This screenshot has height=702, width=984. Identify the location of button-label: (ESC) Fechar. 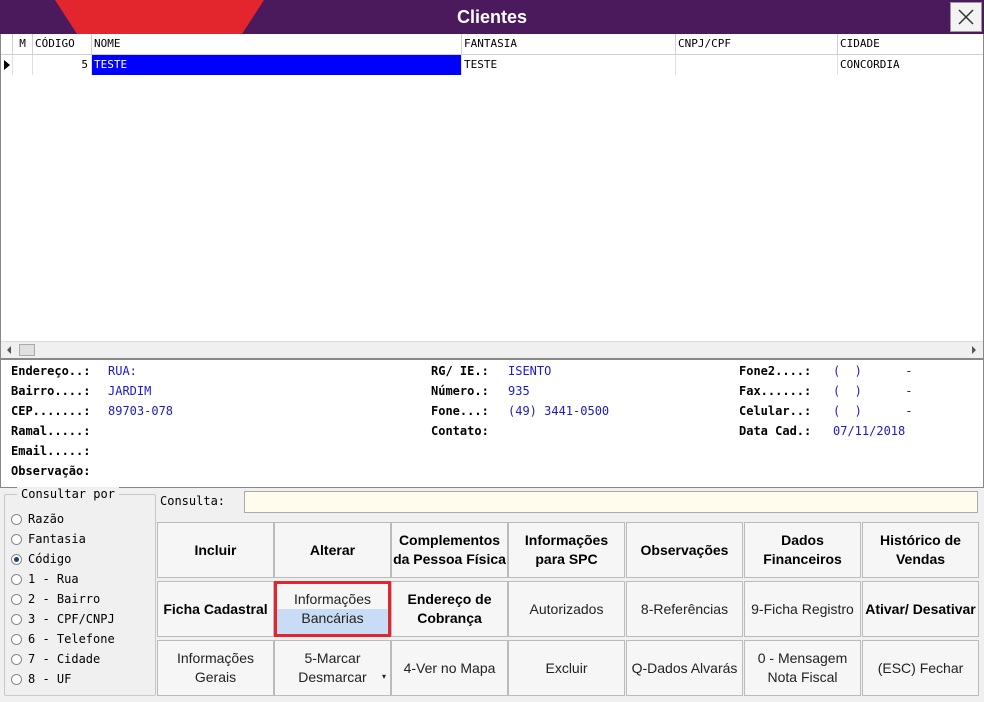
(920, 667).